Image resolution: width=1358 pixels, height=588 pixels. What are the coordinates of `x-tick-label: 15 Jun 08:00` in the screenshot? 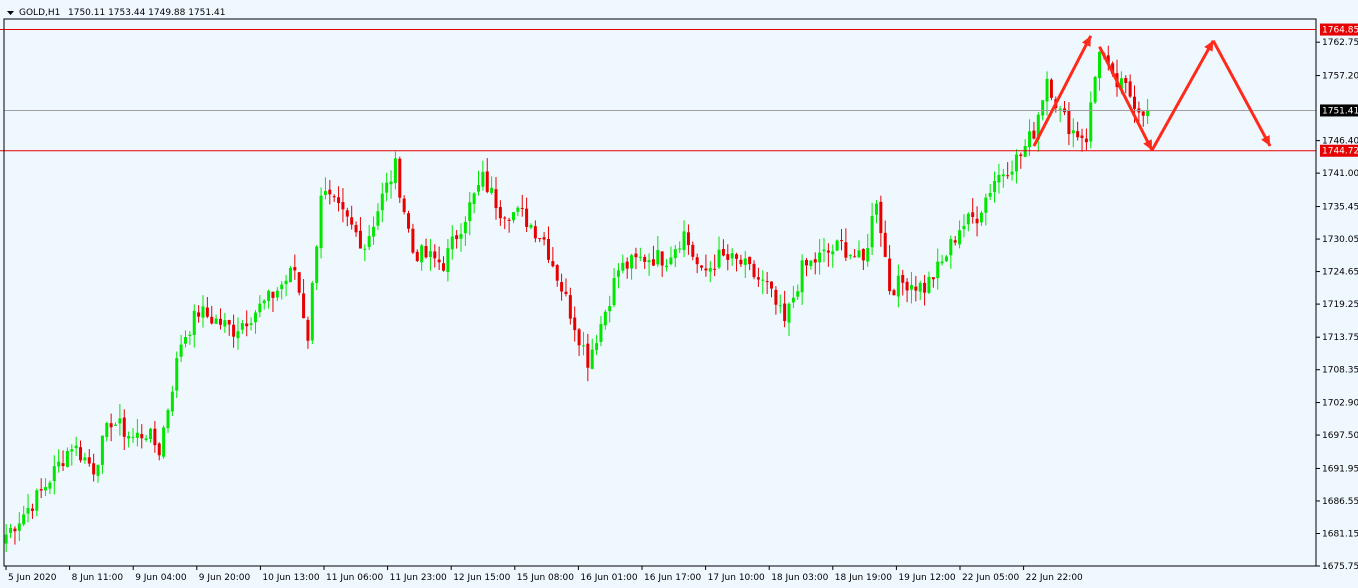 It's located at (545, 578).